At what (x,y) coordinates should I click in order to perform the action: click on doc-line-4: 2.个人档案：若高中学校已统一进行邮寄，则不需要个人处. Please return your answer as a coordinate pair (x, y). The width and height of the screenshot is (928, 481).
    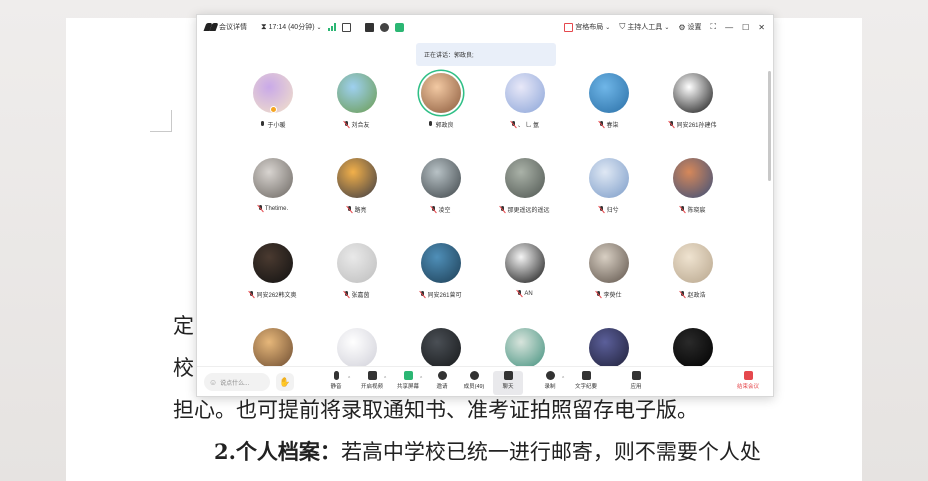
    Looking at the image, I should click on (487, 451).